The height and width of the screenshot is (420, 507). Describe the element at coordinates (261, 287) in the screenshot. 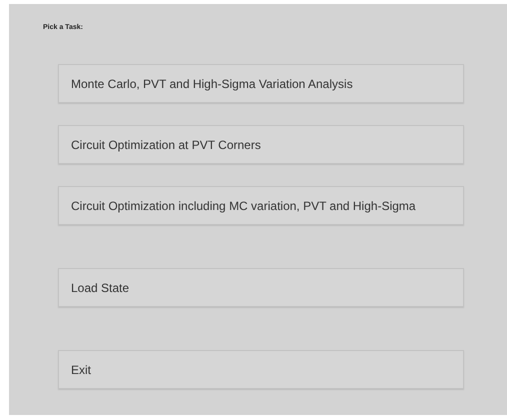

I see `action-button: Load State` at that location.